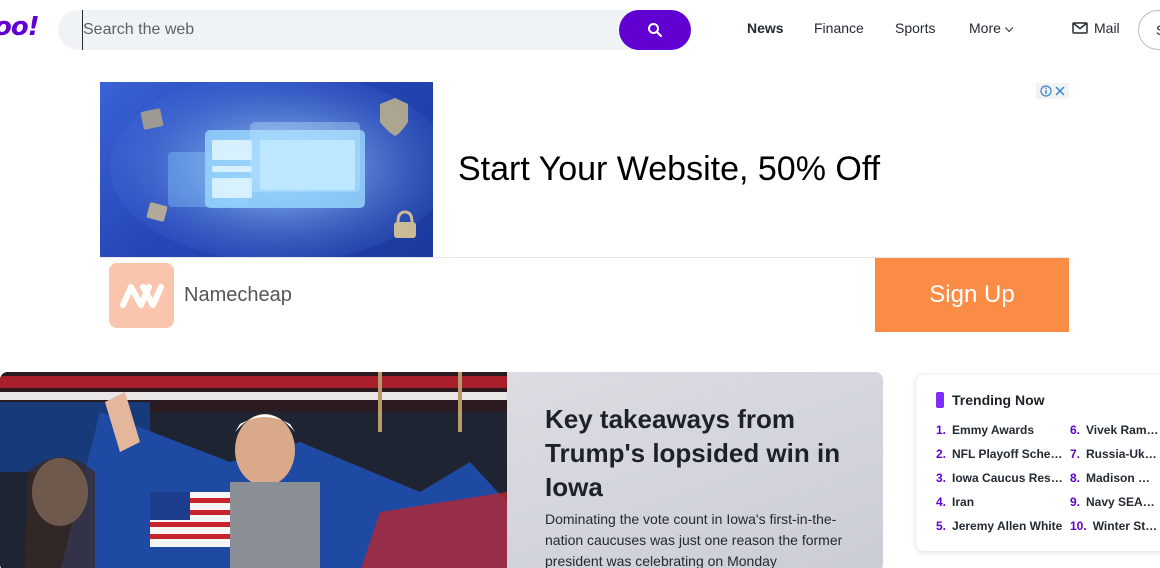 The image size is (1160, 568). What do you see at coordinates (941, 478) in the screenshot?
I see `trending-rank: 3.` at bounding box center [941, 478].